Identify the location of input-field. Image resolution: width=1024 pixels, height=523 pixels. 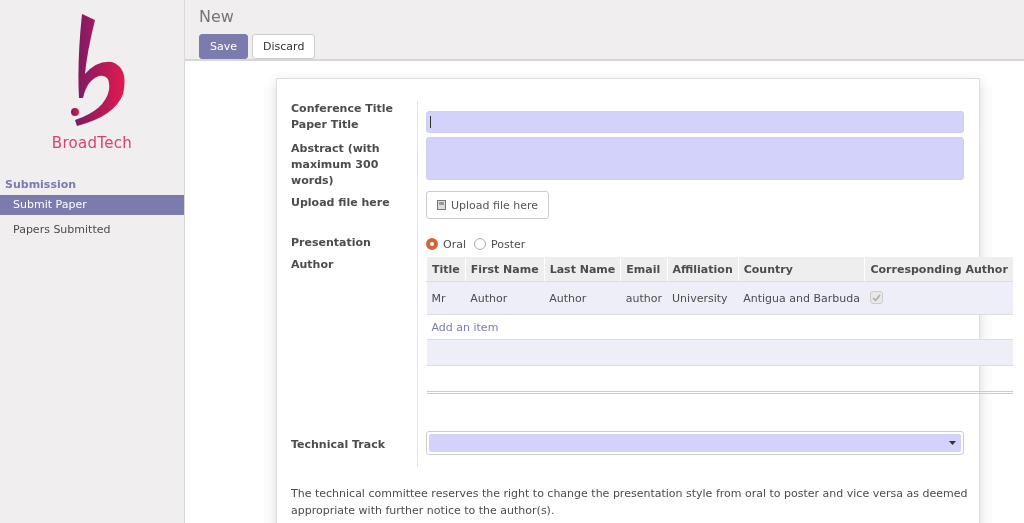
(695, 122).